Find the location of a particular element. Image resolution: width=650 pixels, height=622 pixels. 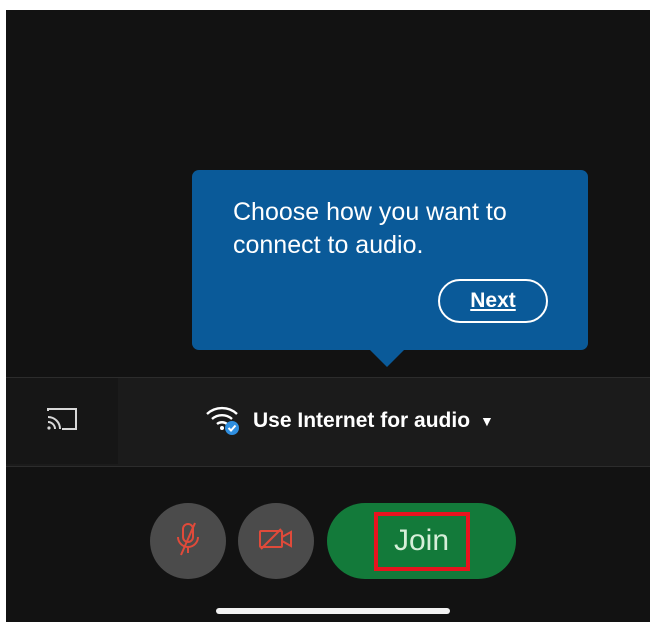

screen-cast-icon is located at coordinates (62, 421).